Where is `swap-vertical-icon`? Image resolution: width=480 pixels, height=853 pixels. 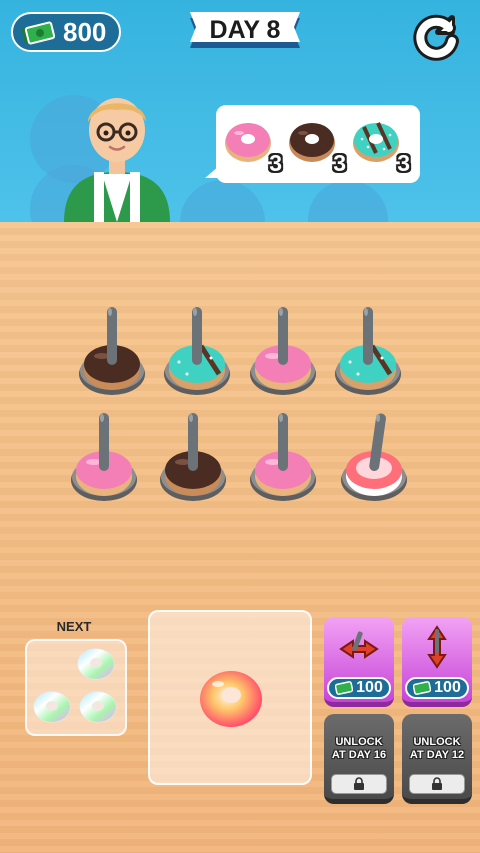 swap-vertical-icon is located at coordinates (437, 647).